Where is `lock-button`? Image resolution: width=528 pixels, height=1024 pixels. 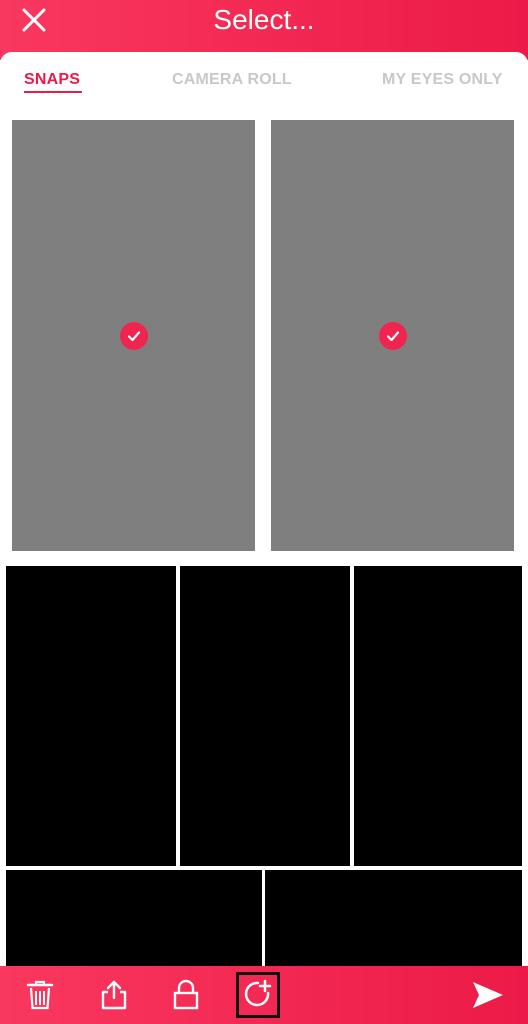 lock-button is located at coordinates (186, 995).